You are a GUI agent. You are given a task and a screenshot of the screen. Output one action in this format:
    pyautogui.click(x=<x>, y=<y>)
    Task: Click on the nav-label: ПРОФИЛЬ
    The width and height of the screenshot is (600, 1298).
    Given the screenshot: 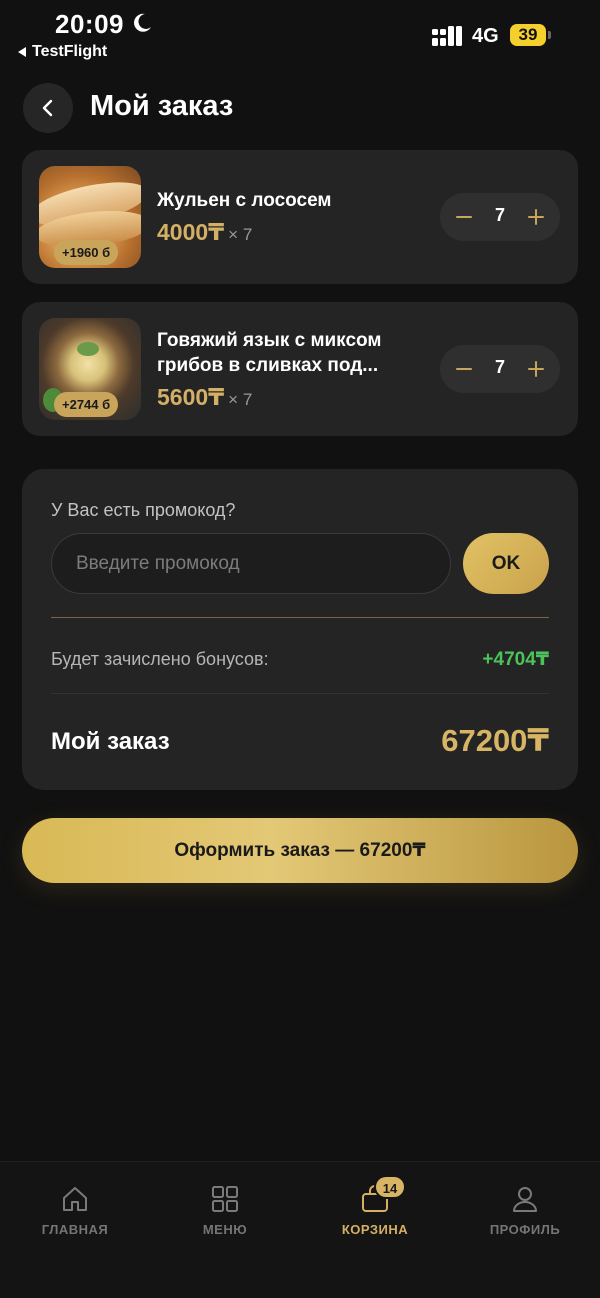 What is the action you would take?
    pyautogui.click(x=525, y=1229)
    